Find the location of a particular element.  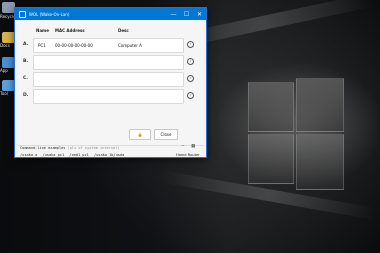

example-command: /cmd1 pc1 is located at coordinates (79, 155).